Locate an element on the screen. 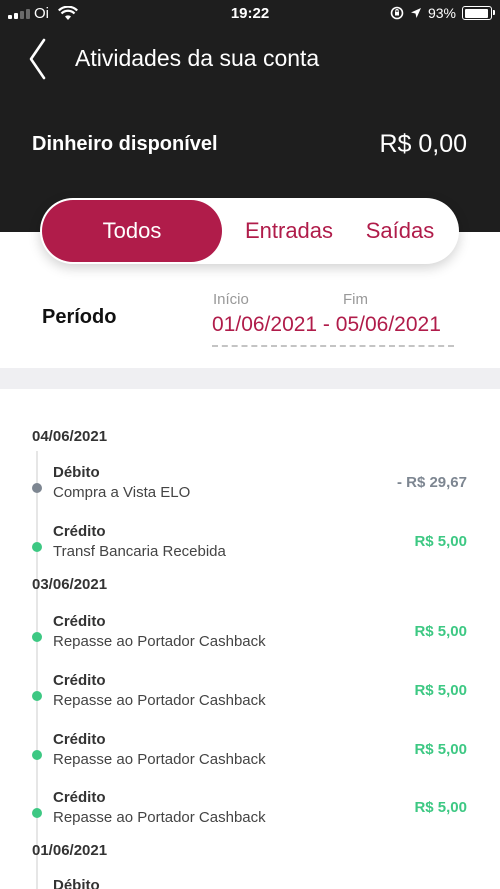 Image resolution: width=500 pixels, height=889 pixels. end-date-label: Fim is located at coordinates (355, 299).